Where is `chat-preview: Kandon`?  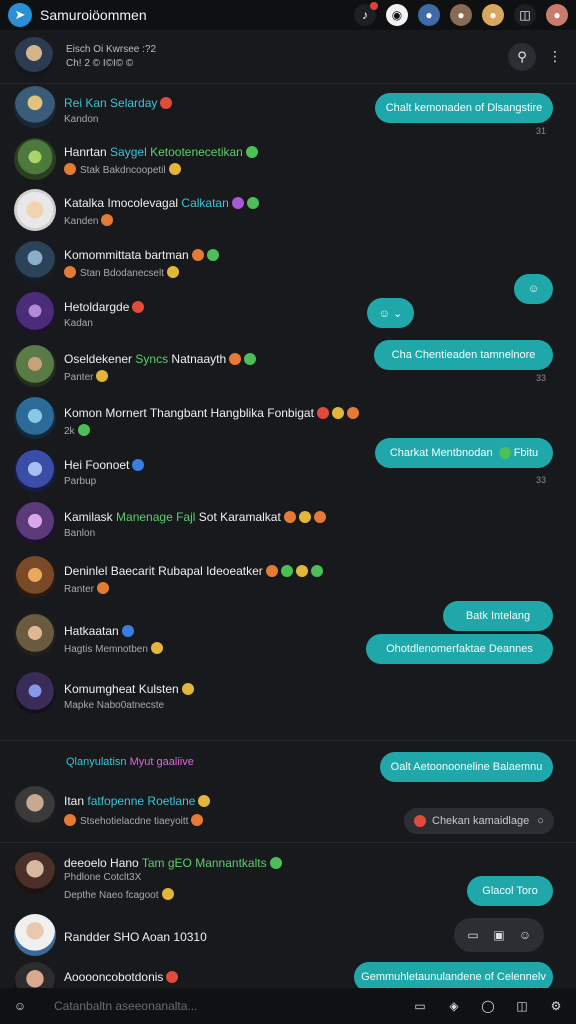
chat-preview: Kandon is located at coordinates (81, 119).